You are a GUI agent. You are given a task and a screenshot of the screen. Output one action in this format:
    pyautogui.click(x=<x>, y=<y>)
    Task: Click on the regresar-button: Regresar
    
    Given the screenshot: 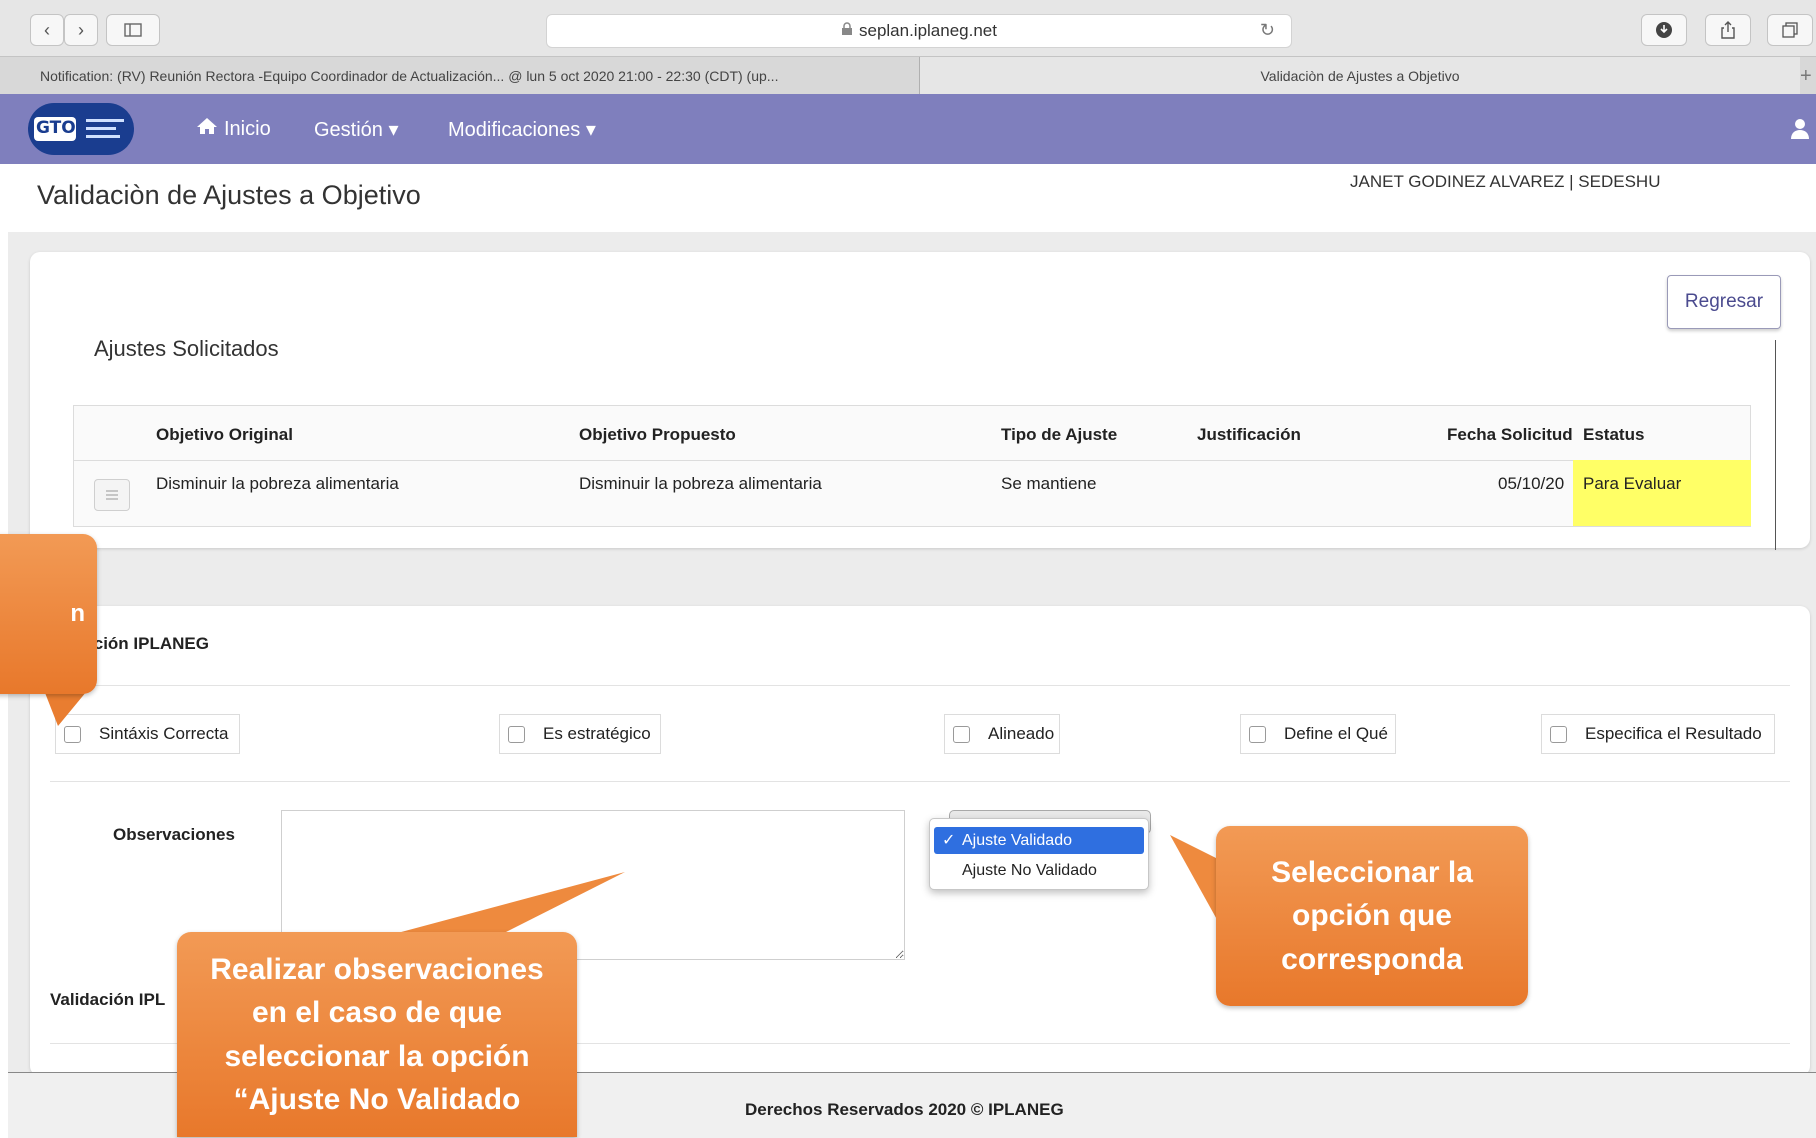 What is the action you would take?
    pyautogui.click(x=1724, y=302)
    